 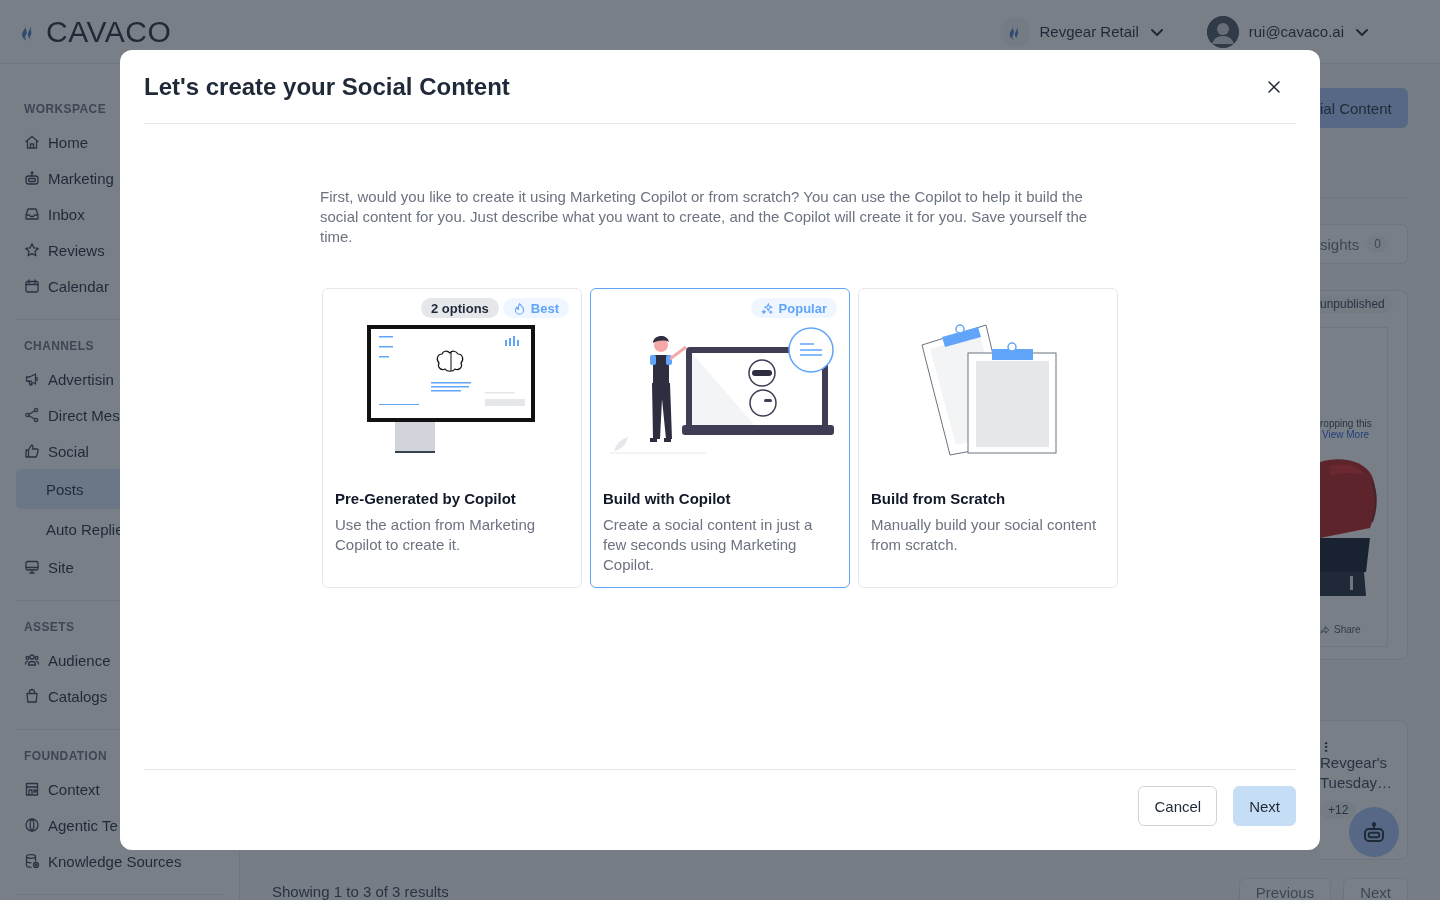 I want to click on tag-badge: Popular, so click(x=793, y=308).